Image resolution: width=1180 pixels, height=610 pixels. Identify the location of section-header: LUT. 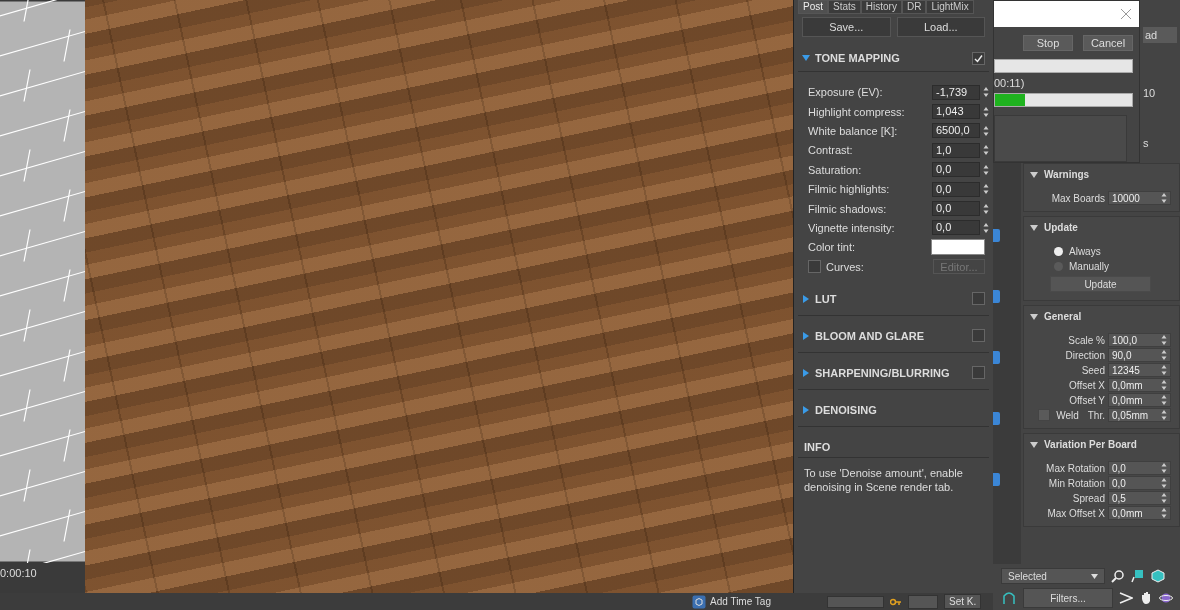
(893, 299).